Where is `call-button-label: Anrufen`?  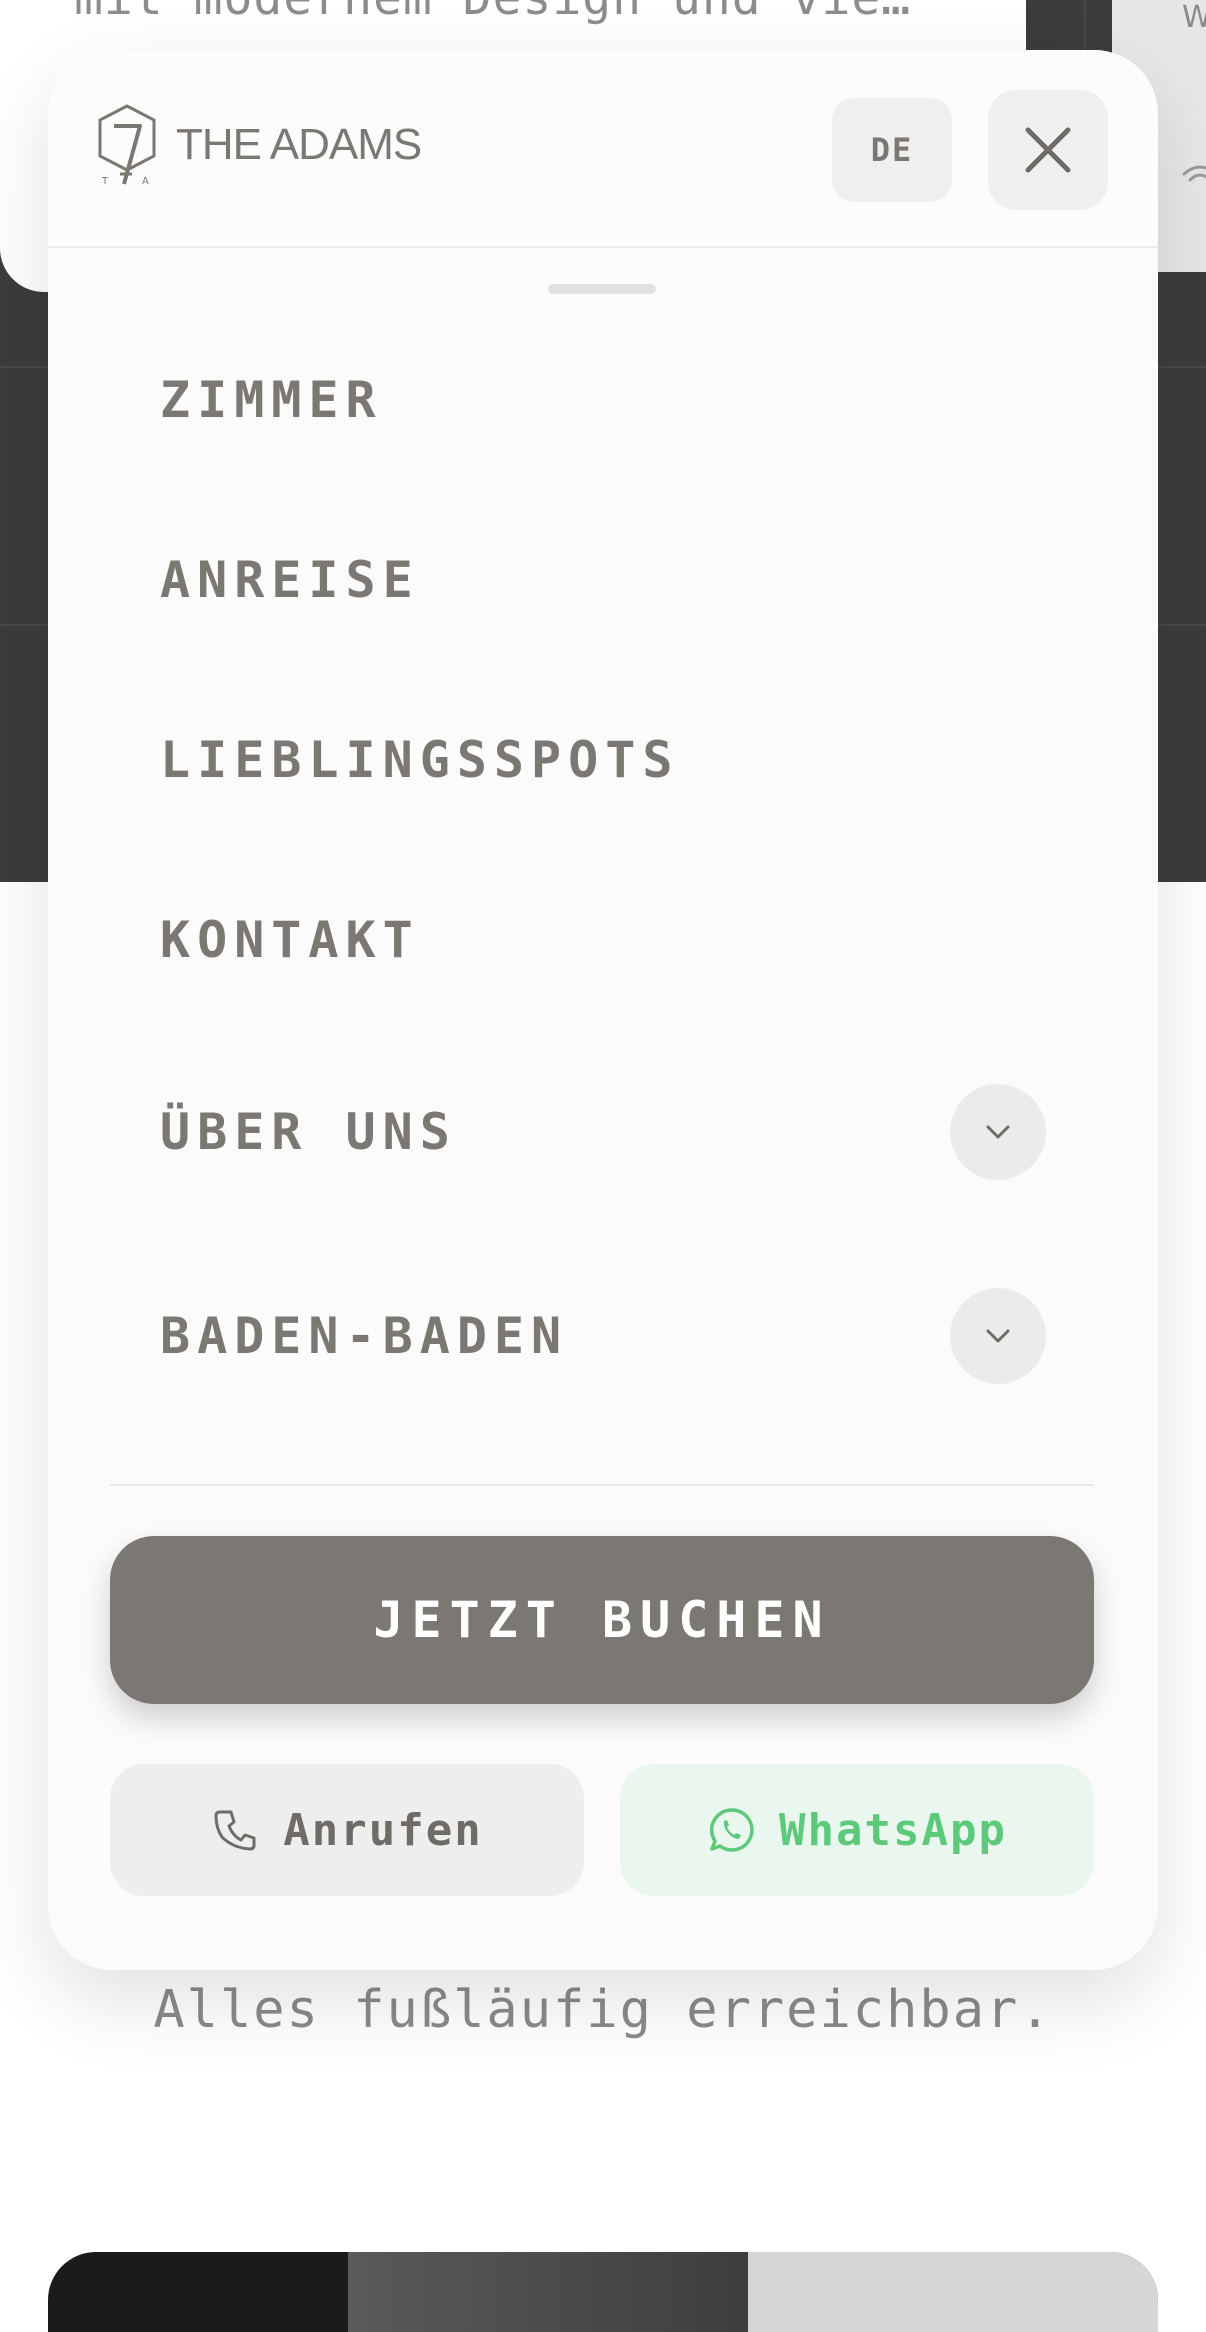 call-button-label: Anrufen is located at coordinates (383, 1830).